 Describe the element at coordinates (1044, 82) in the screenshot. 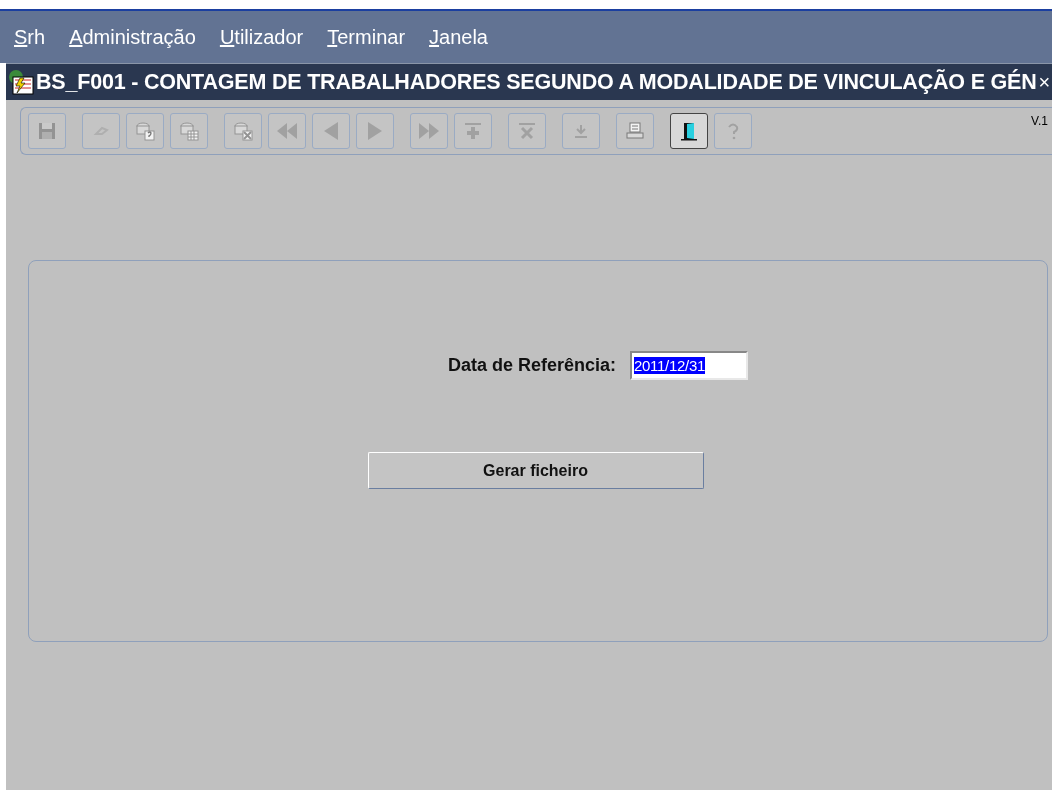

I see `close-button: ×` at that location.